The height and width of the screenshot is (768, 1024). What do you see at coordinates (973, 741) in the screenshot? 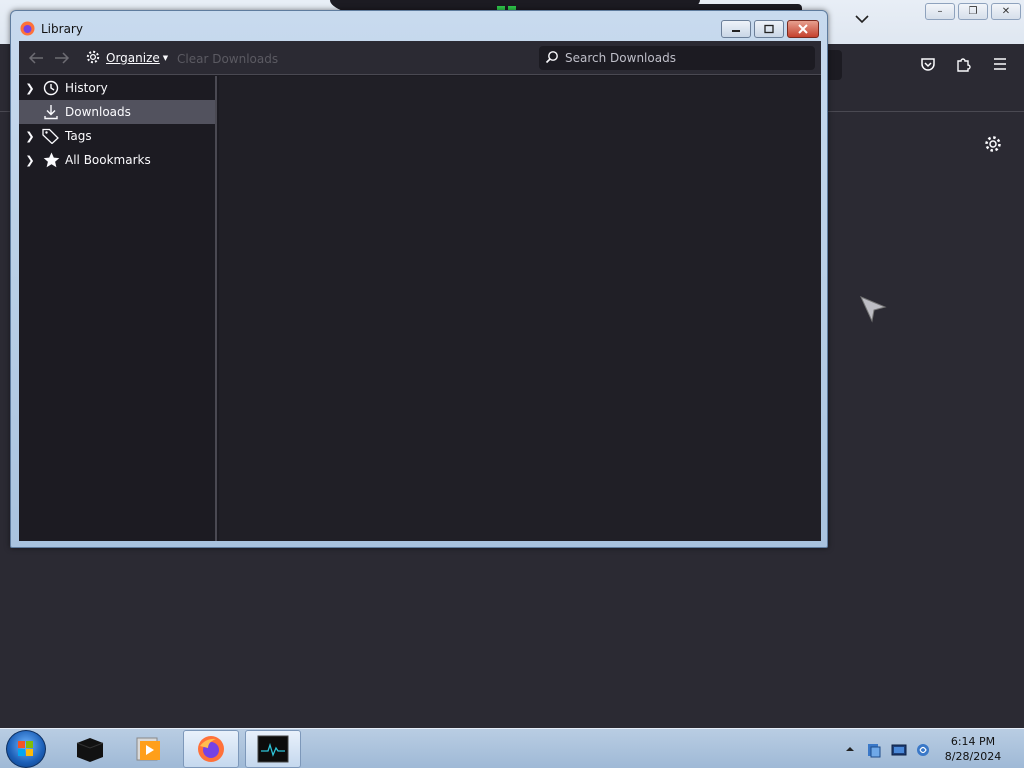
I see `clock-time: 6:14 PM` at bounding box center [973, 741].